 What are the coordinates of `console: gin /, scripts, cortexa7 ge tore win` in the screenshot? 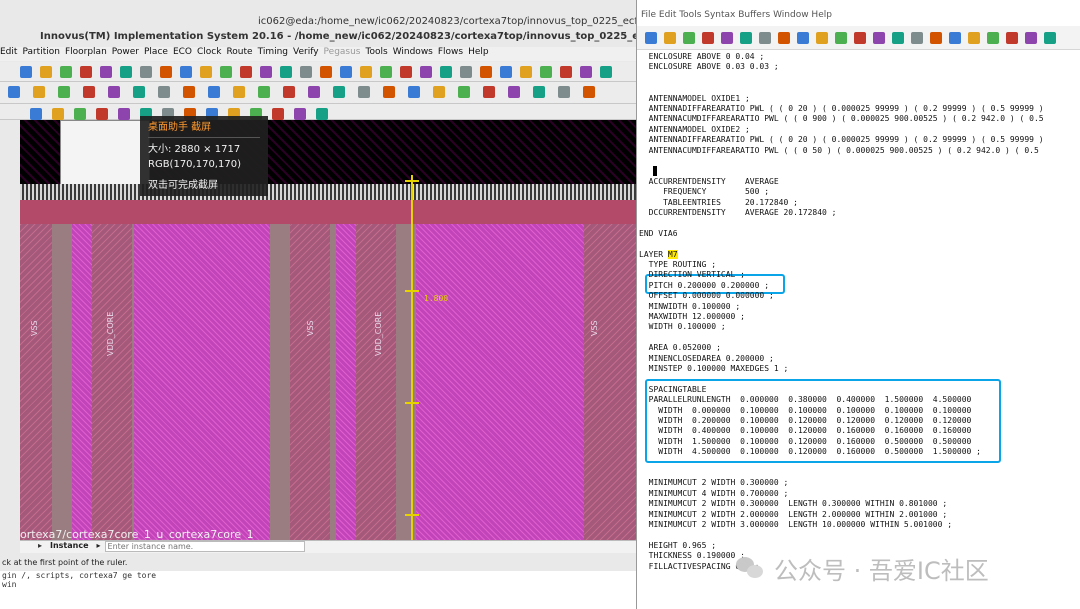 It's located at (318, 590).